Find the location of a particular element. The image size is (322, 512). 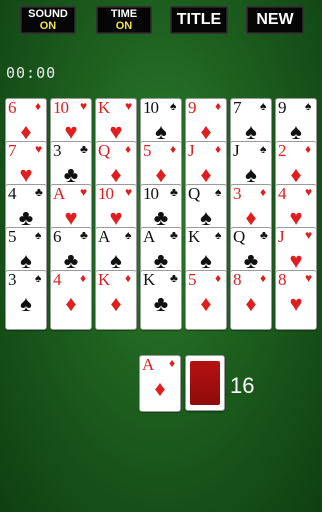

tableau-card: K ♦ ♦ is located at coordinates (116, 300).